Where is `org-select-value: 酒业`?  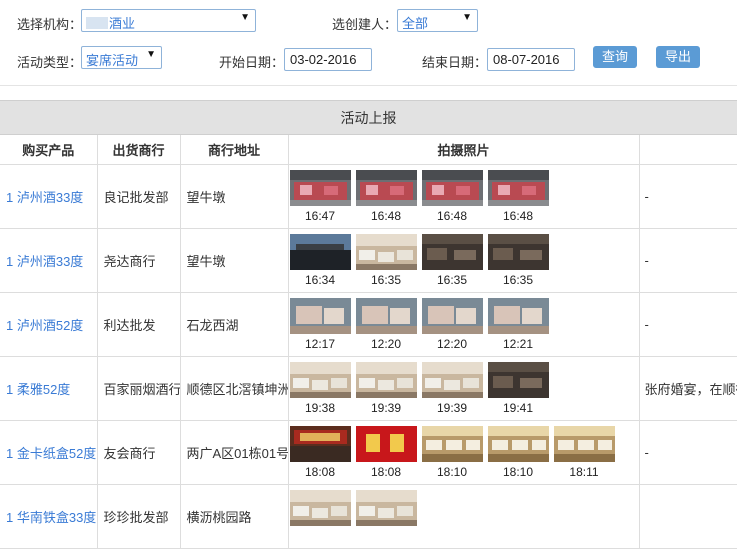
org-select-value: 酒业 is located at coordinates (122, 23).